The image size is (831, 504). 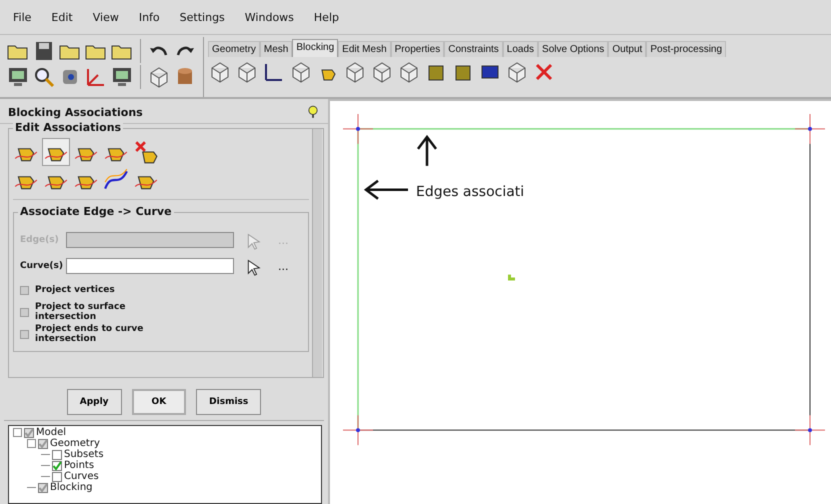 I want to click on option-label: Project to surface intersection, so click(x=80, y=312).